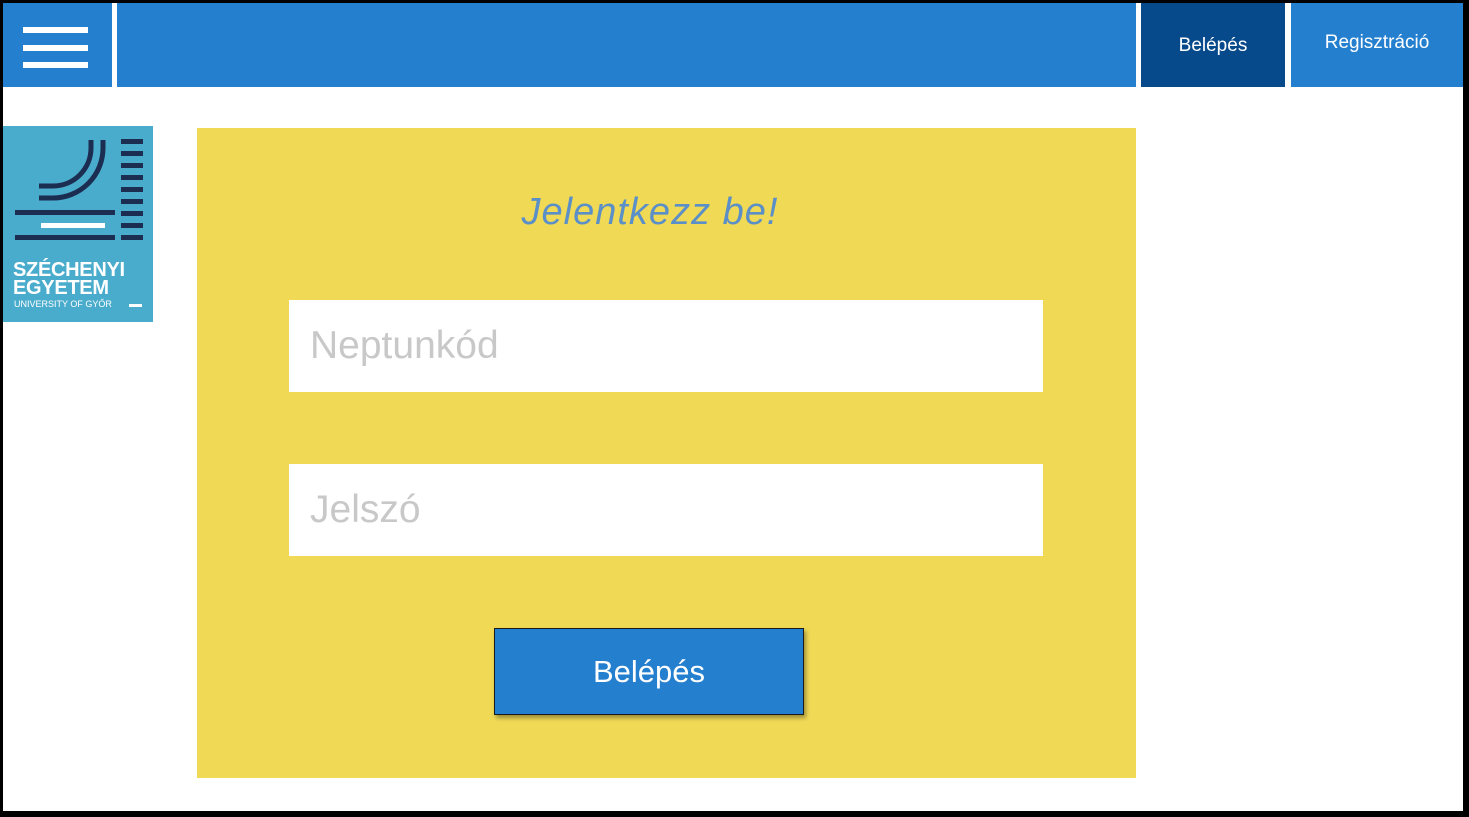 This screenshot has width=1469, height=817. Describe the element at coordinates (666, 346) in the screenshot. I see `neptun-code-input: Neptunkód` at that location.